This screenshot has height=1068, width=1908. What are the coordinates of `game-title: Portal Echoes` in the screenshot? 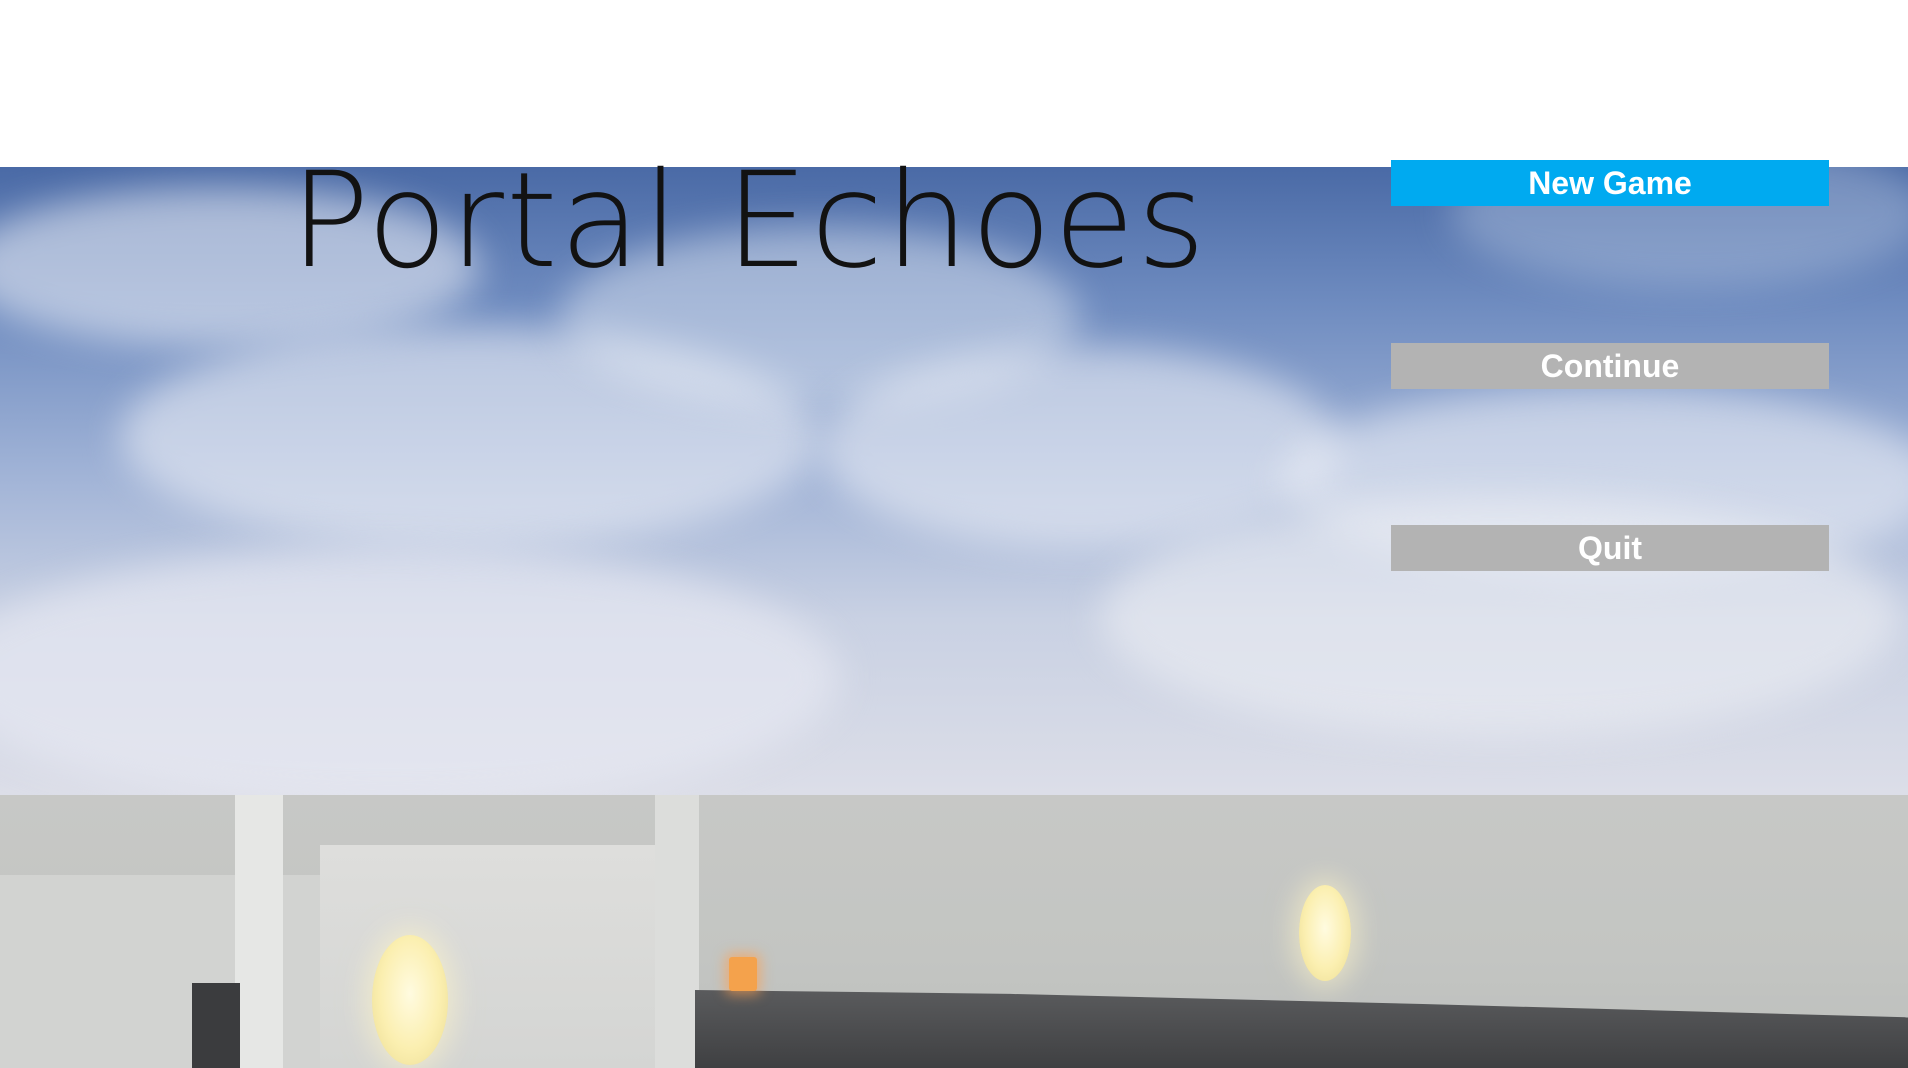 It's located at (749, 221).